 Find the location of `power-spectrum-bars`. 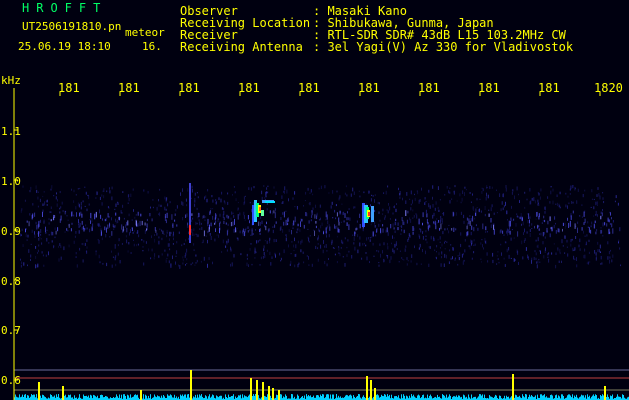

power-spectrum-bars is located at coordinates (321, 385).